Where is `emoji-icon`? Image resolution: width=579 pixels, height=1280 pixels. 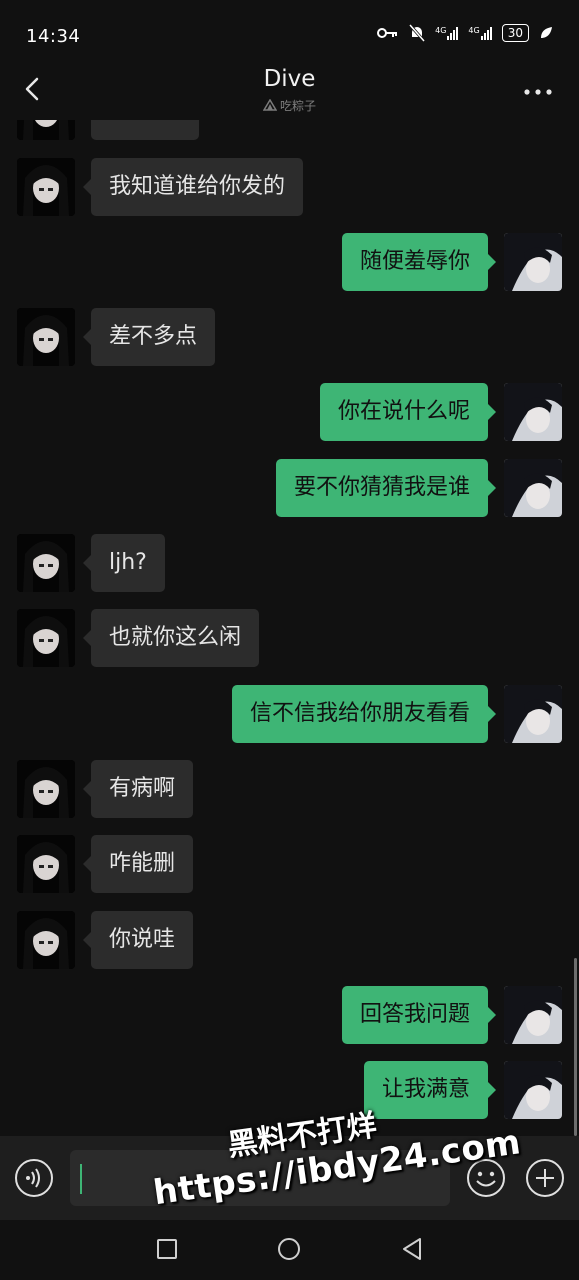 emoji-icon is located at coordinates (486, 1178).